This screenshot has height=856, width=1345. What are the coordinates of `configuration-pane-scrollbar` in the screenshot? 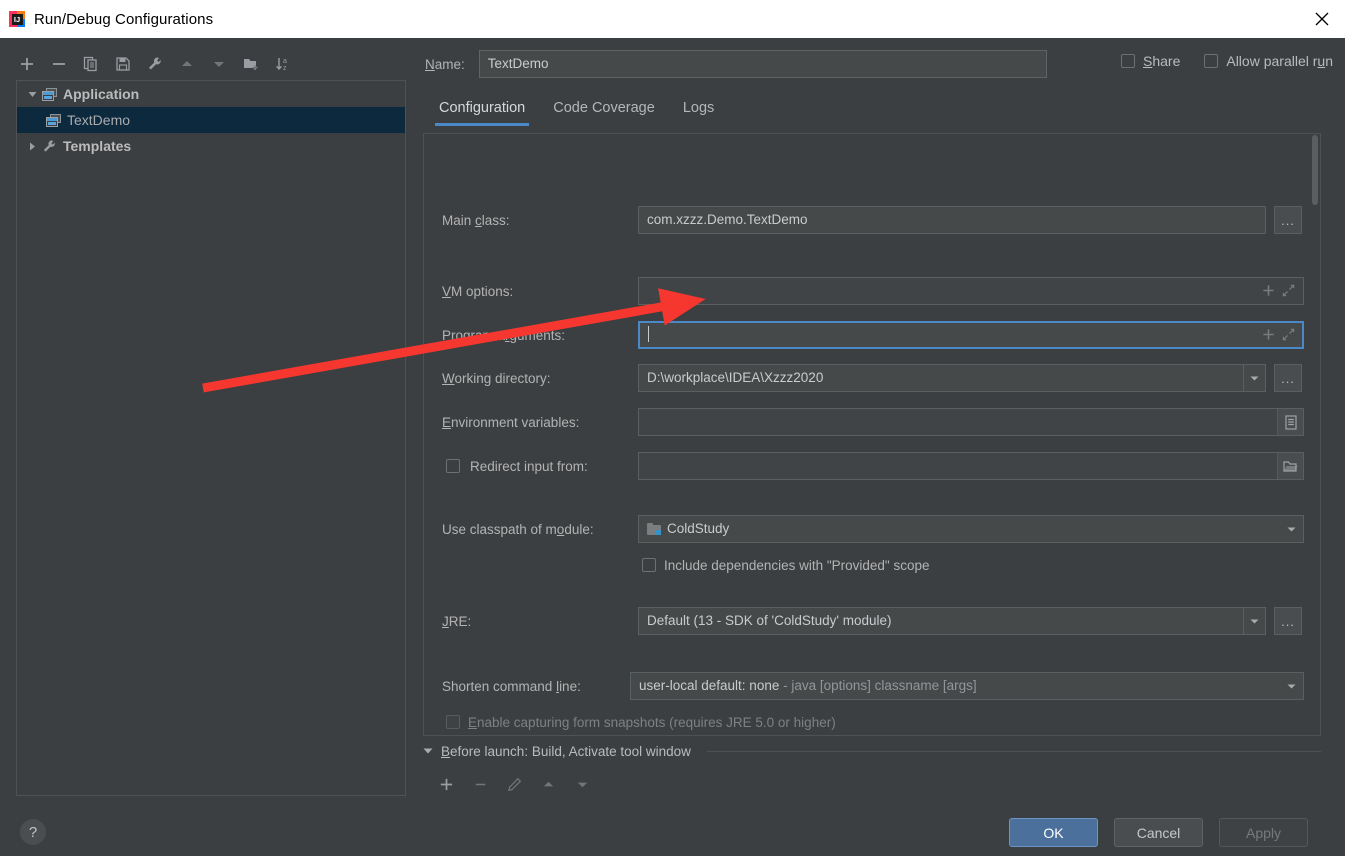 It's located at (1315, 435).